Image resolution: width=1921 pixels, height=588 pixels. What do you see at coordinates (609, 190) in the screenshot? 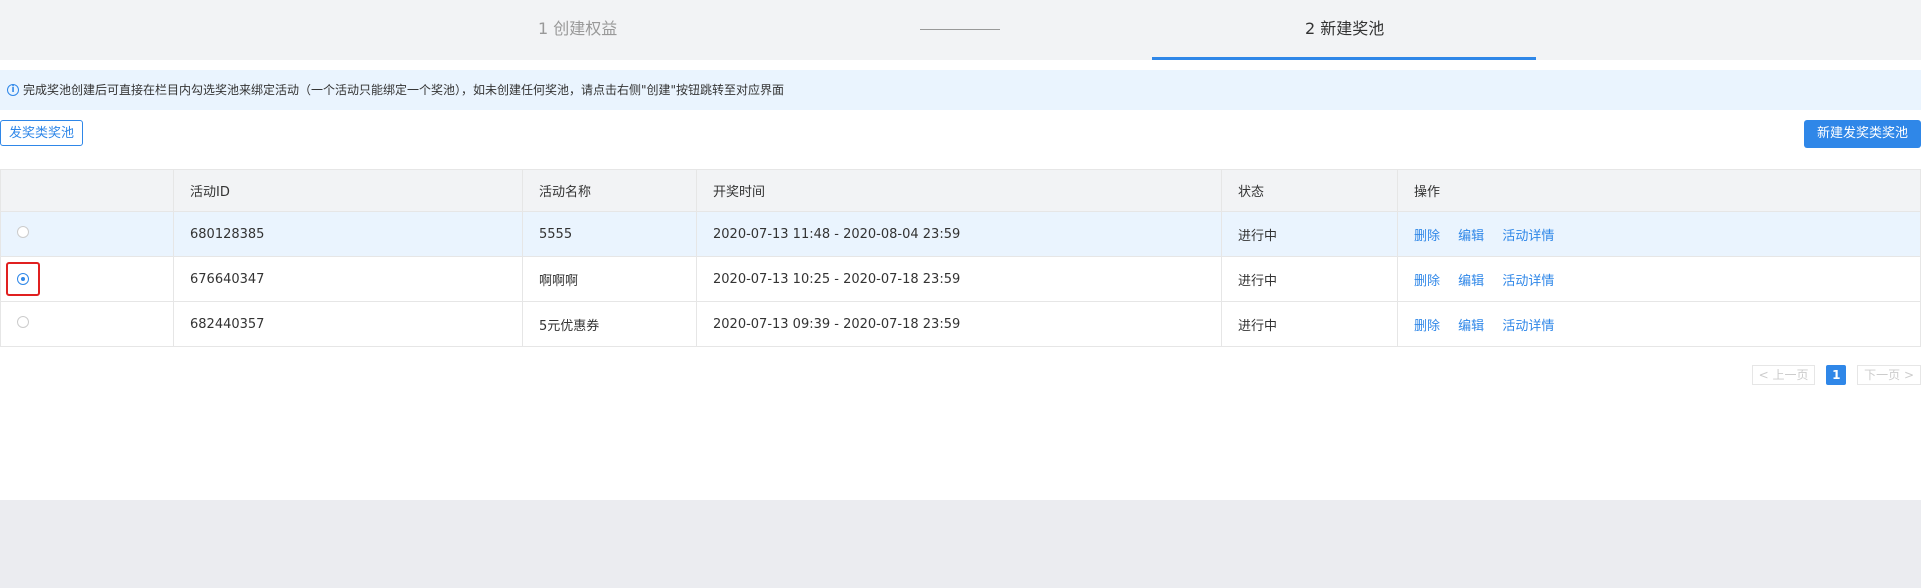
I see `column-header-activity-name: 活动名称` at bounding box center [609, 190].